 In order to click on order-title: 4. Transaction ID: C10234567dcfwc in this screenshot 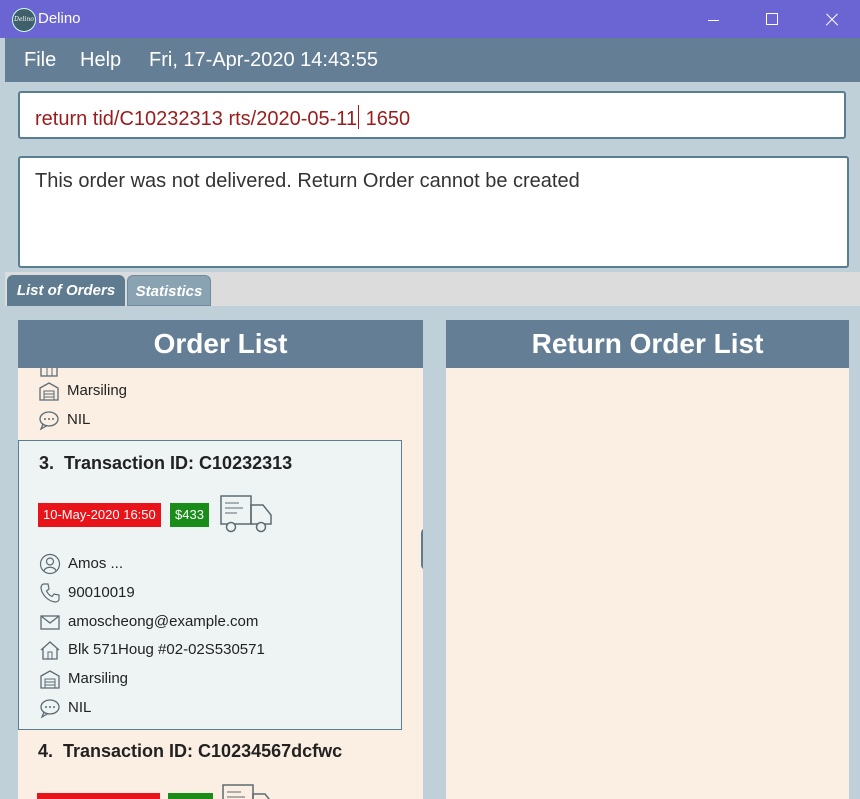, I will do `click(190, 751)`.